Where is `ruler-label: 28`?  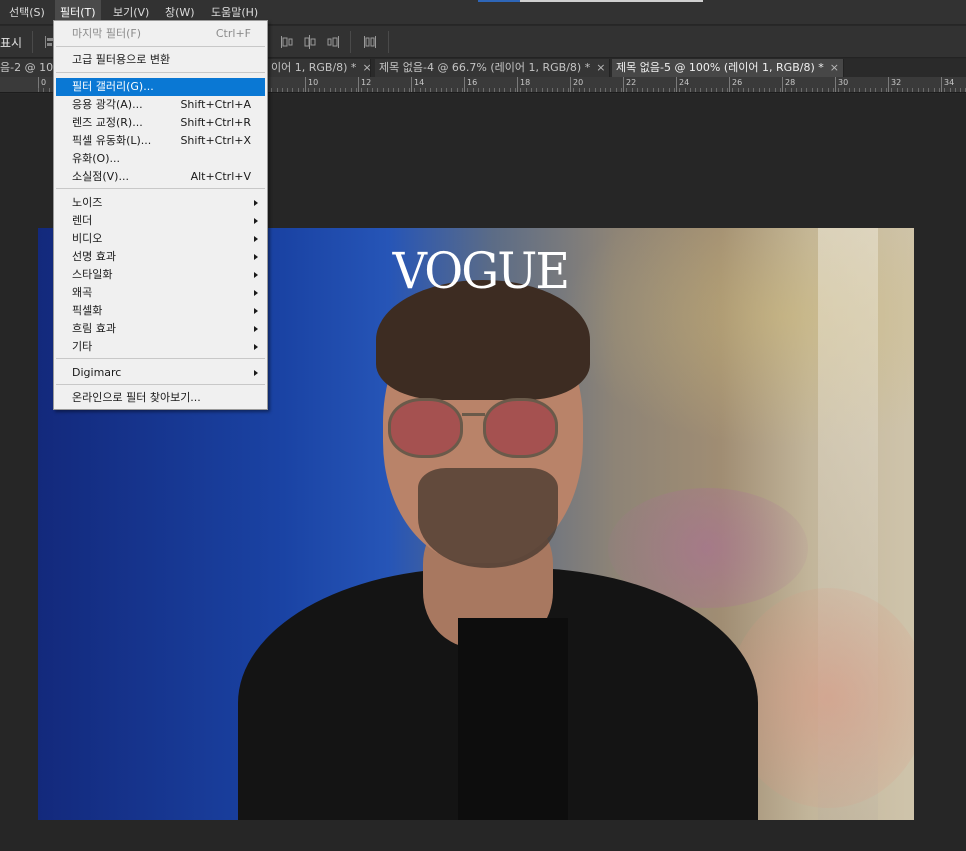 ruler-label: 28 is located at coordinates (790, 82).